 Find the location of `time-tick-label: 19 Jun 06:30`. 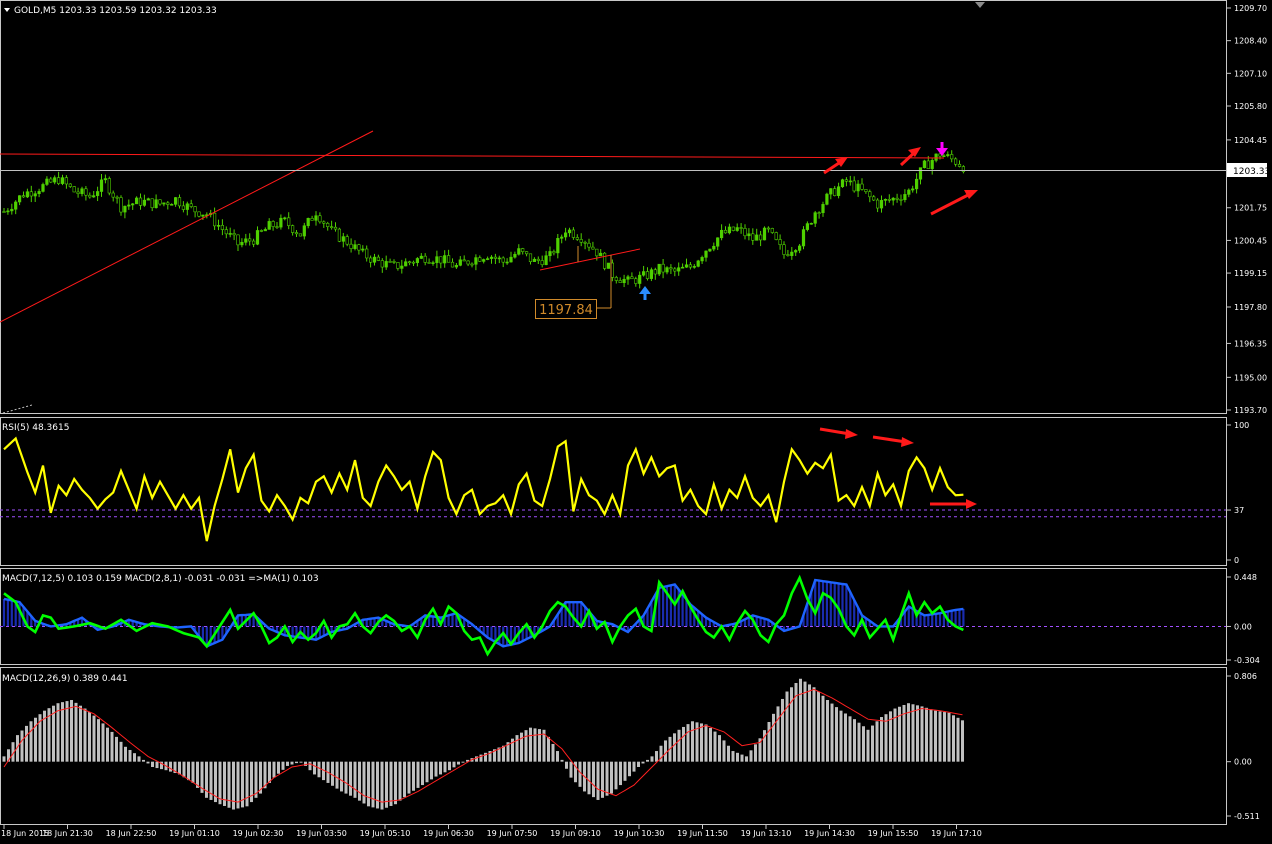

time-tick-label: 19 Jun 06:30 is located at coordinates (448, 833).